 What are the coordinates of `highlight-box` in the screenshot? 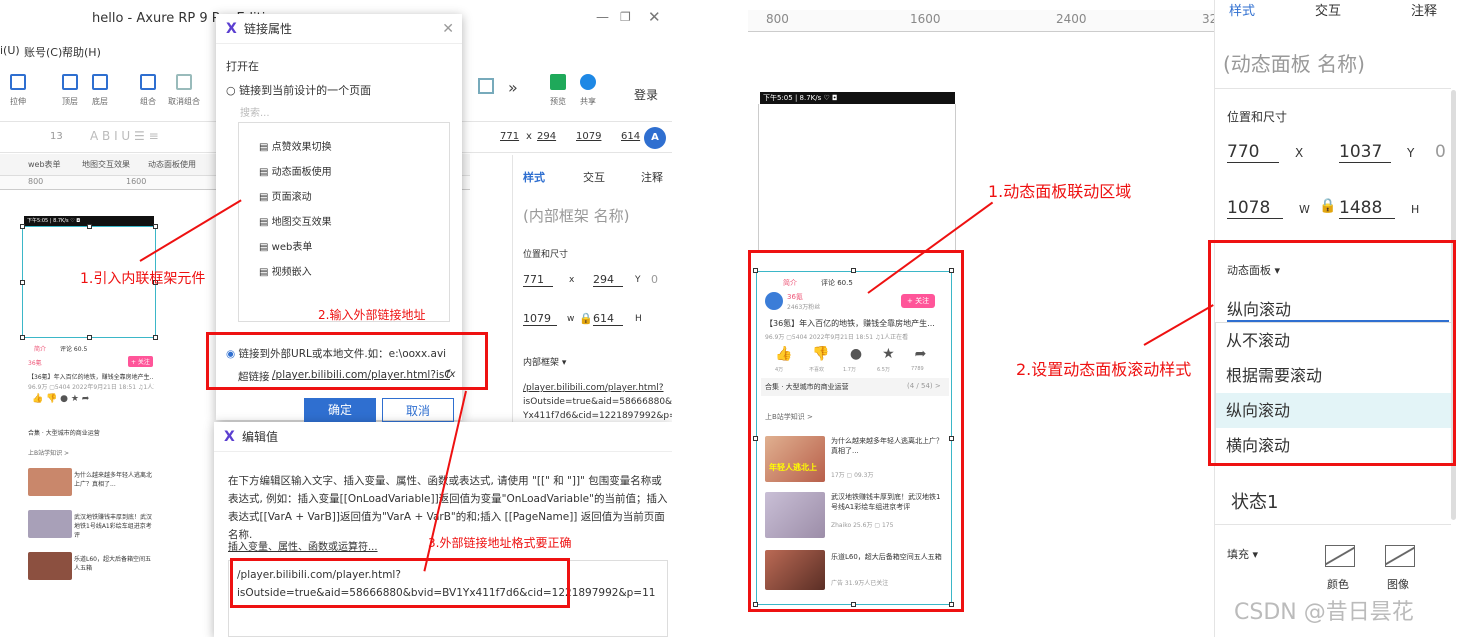 It's located at (856, 431).